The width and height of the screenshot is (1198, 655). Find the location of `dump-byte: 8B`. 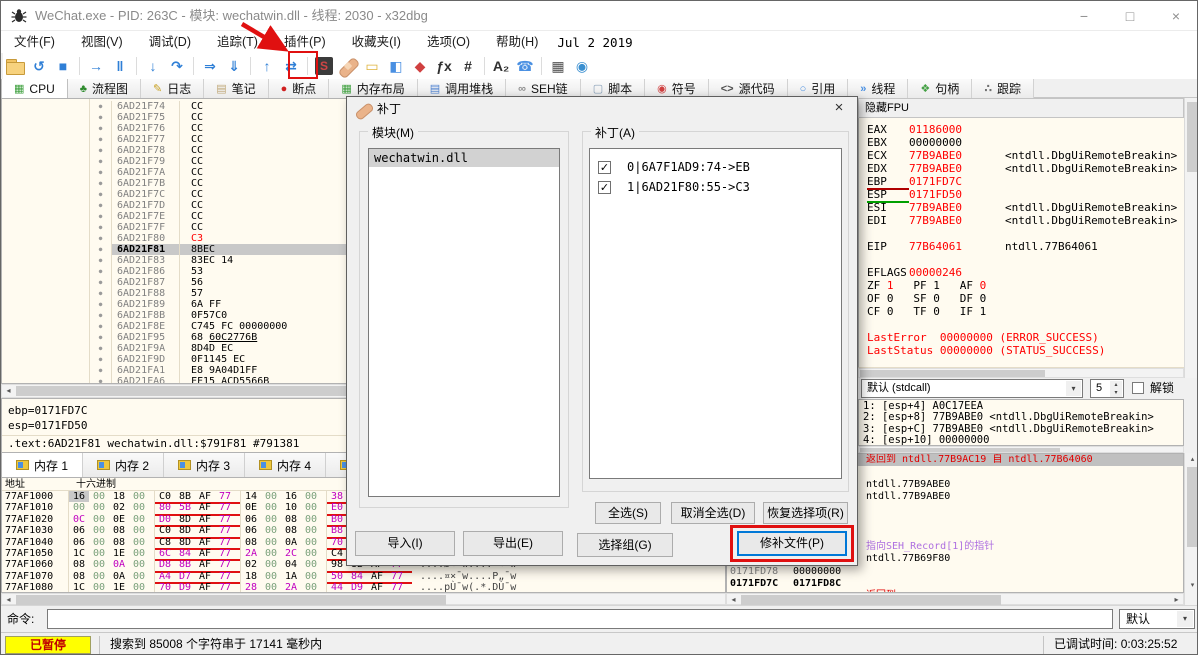

dump-byte: 8B is located at coordinates (185, 564).